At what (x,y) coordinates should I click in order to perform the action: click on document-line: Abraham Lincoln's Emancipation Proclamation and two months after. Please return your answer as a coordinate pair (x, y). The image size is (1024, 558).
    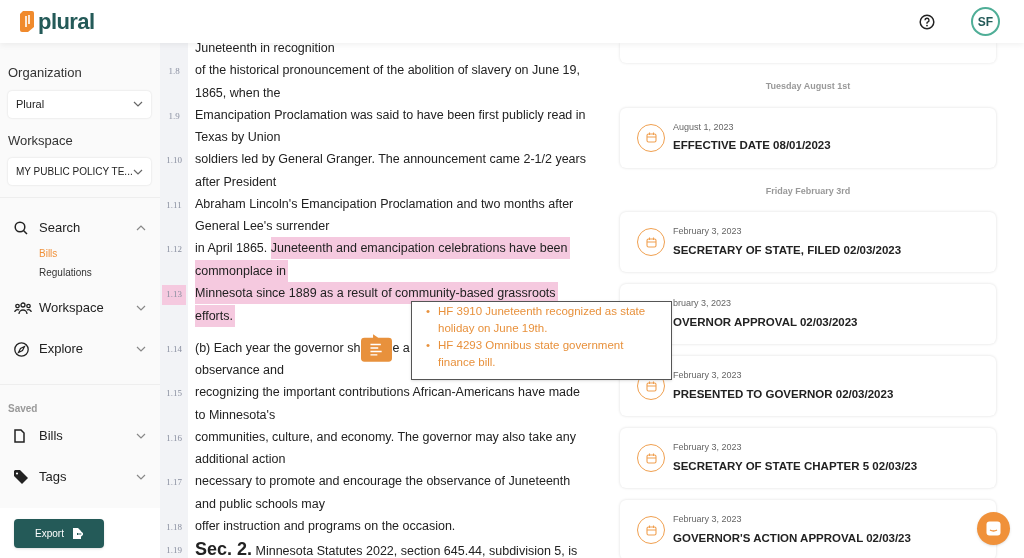
    Looking at the image, I should click on (384, 204).